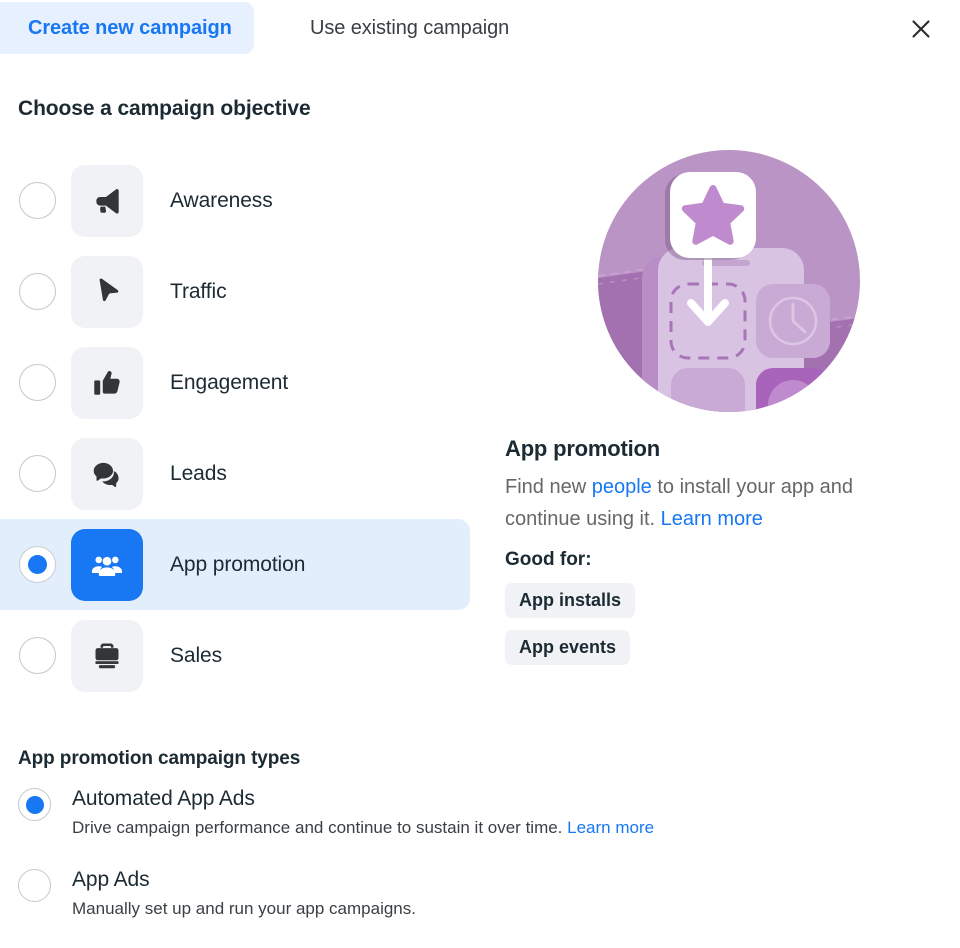  I want to click on thumbs-up-icon-tile, so click(107, 382).